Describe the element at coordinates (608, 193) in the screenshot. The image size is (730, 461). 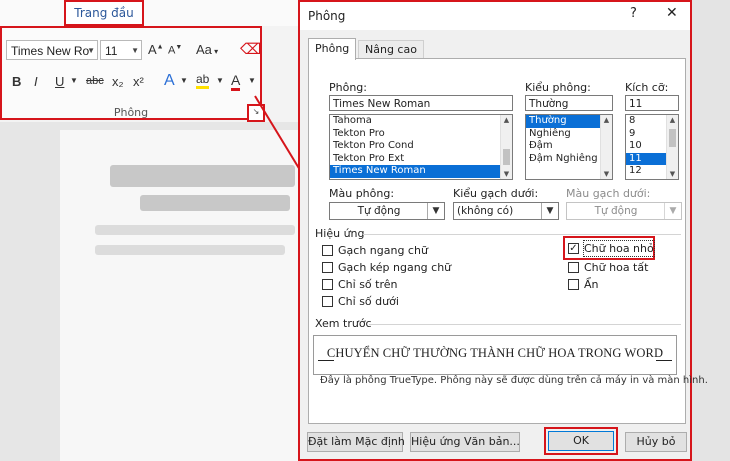
I see `underline-color-label: Màu gạch dưới:` at that location.